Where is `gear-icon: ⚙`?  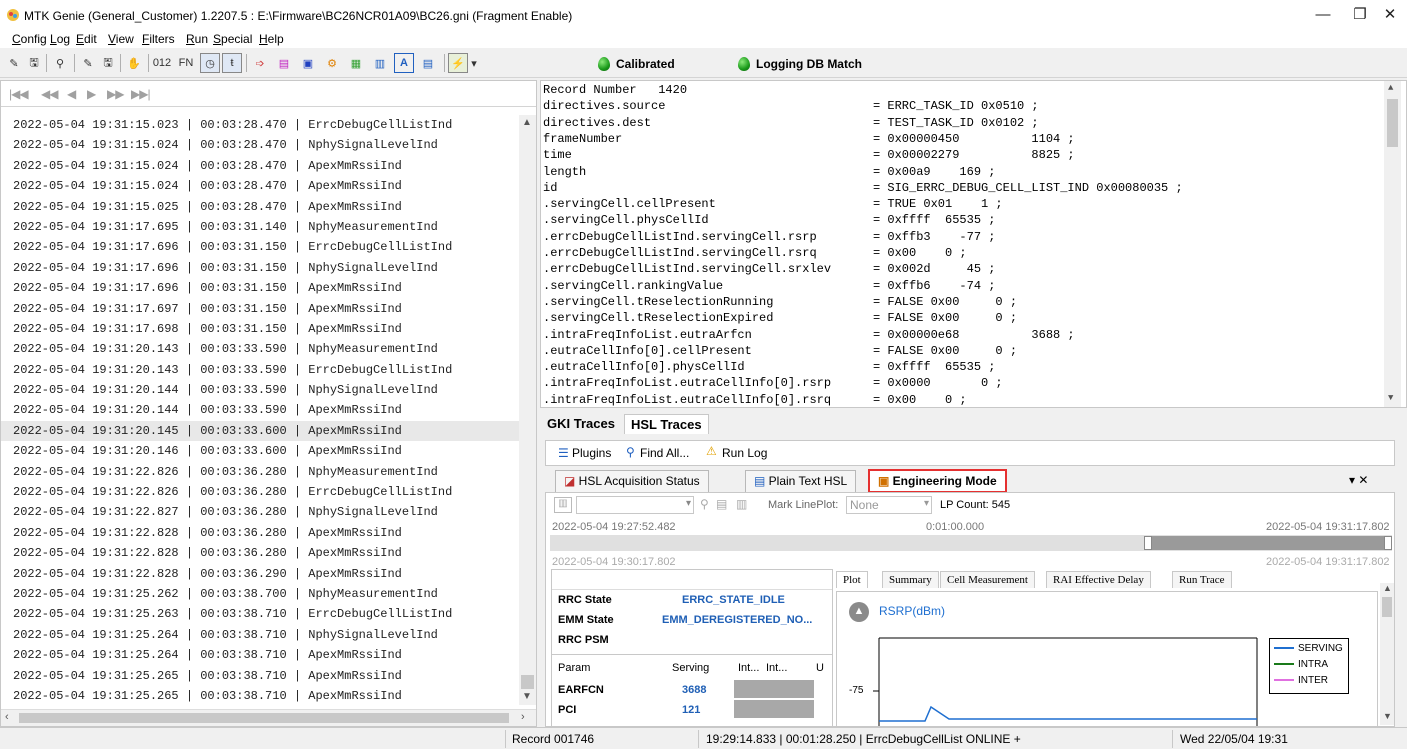 gear-icon: ⚙ is located at coordinates (332, 63).